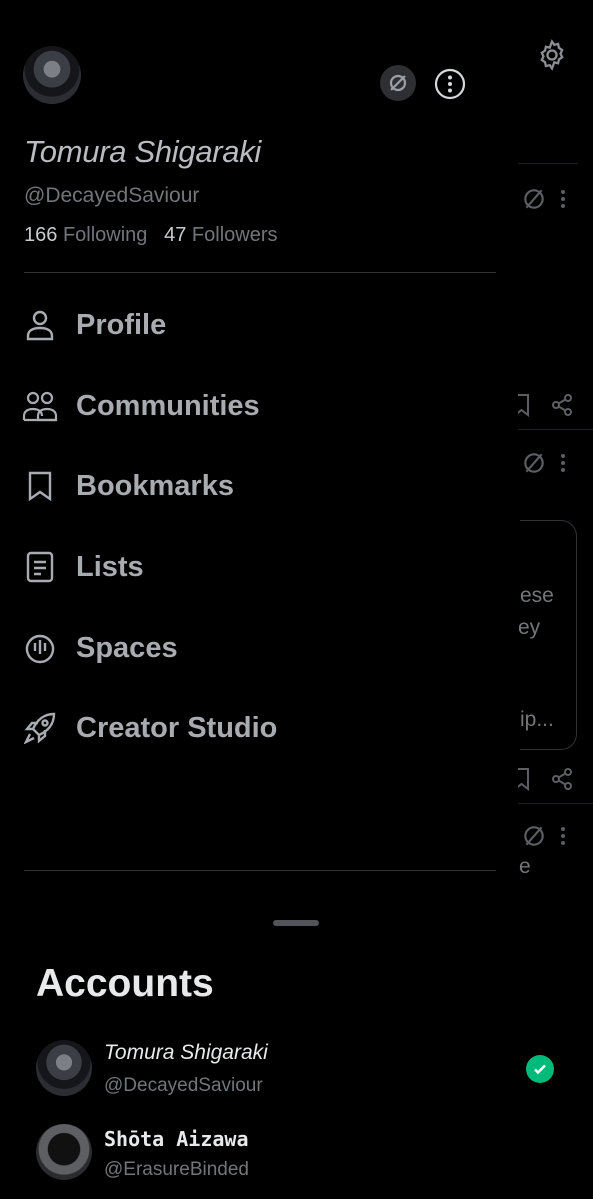 This screenshot has width=593, height=1199. What do you see at coordinates (150, 235) in the screenshot?
I see `follow-stats: 166 Following 47 Followers` at bounding box center [150, 235].